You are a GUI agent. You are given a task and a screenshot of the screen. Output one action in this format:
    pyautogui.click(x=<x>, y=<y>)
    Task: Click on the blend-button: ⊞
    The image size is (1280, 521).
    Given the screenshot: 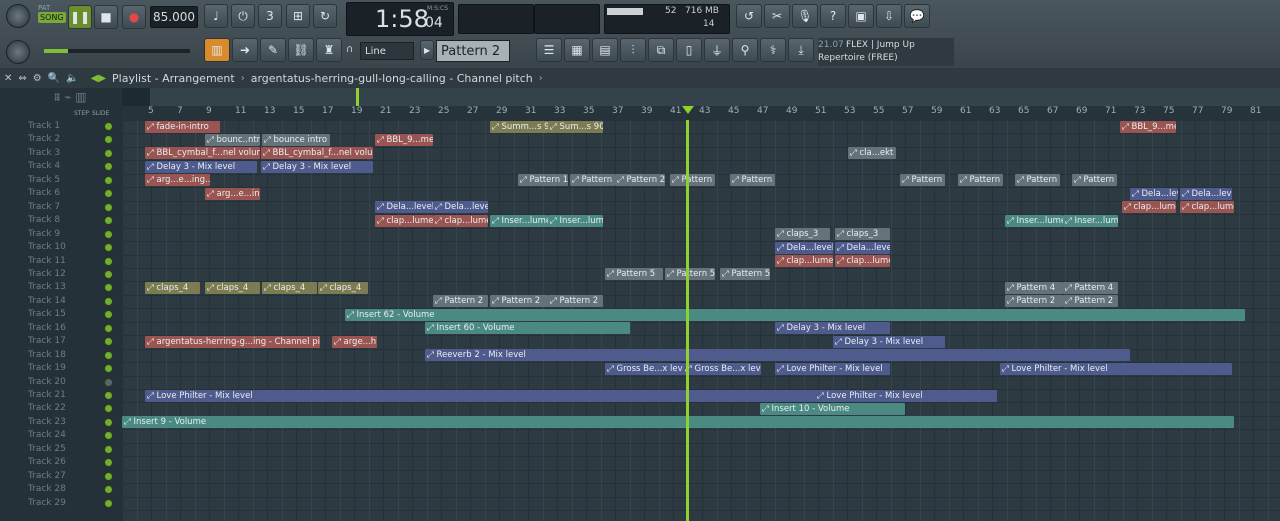 What is the action you would take?
    pyautogui.click(x=298, y=16)
    